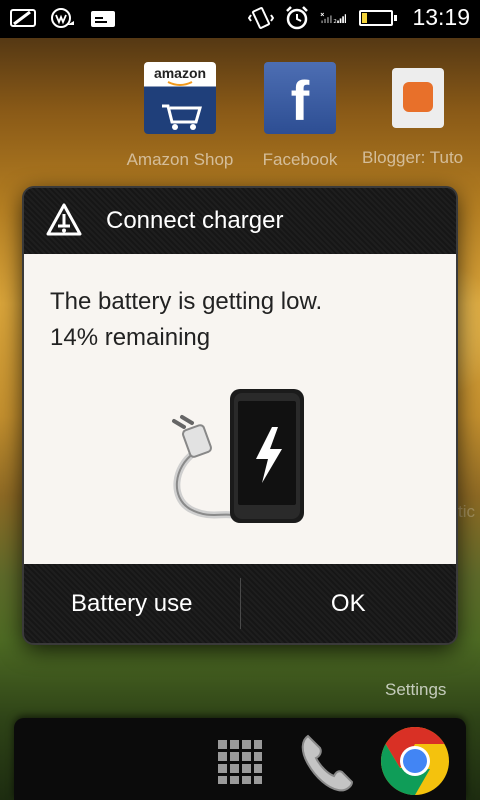  Describe the element at coordinates (415, 690) in the screenshot. I see `settings-shortcut-label: Settings` at that location.